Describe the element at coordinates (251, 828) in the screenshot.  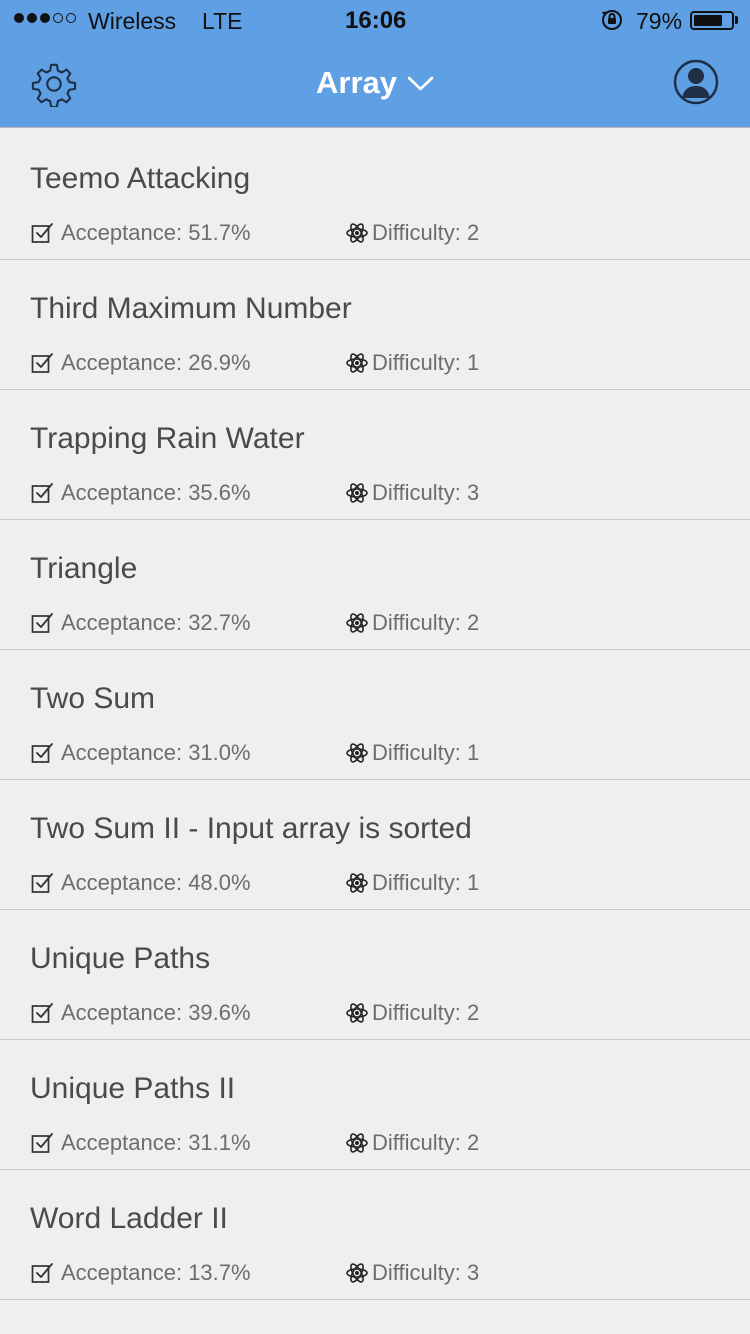
I see `problem-title: Two Sum II - Input array is sorted` at that location.